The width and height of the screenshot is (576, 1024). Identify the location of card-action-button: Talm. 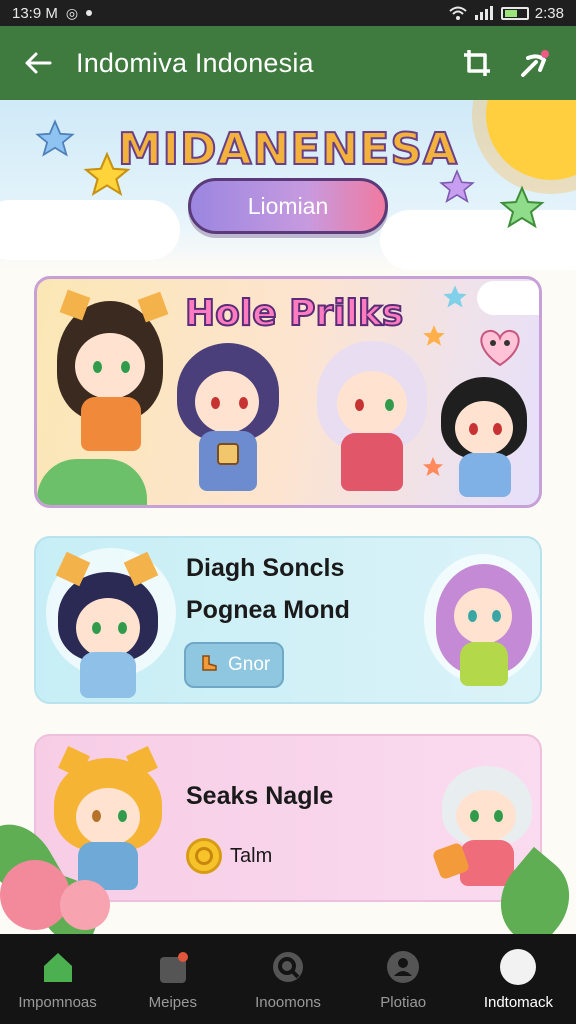
(229, 856).